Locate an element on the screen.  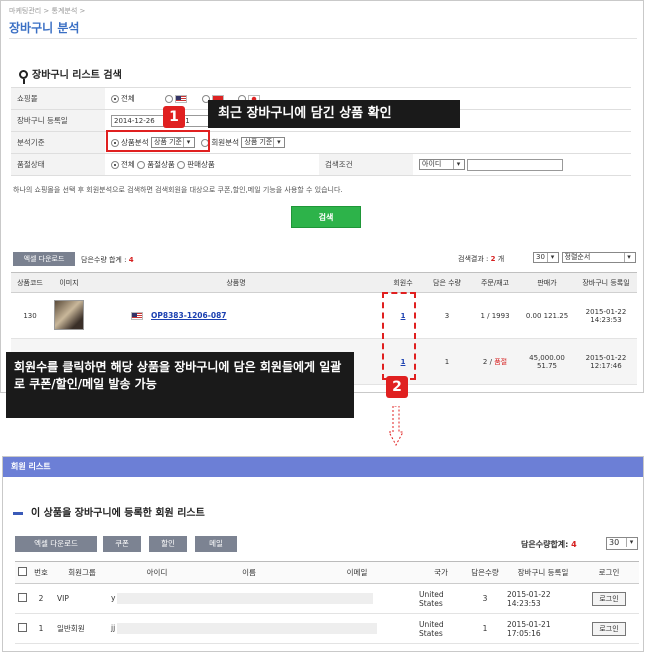
status-radio-selling is located at coordinates (181, 165).